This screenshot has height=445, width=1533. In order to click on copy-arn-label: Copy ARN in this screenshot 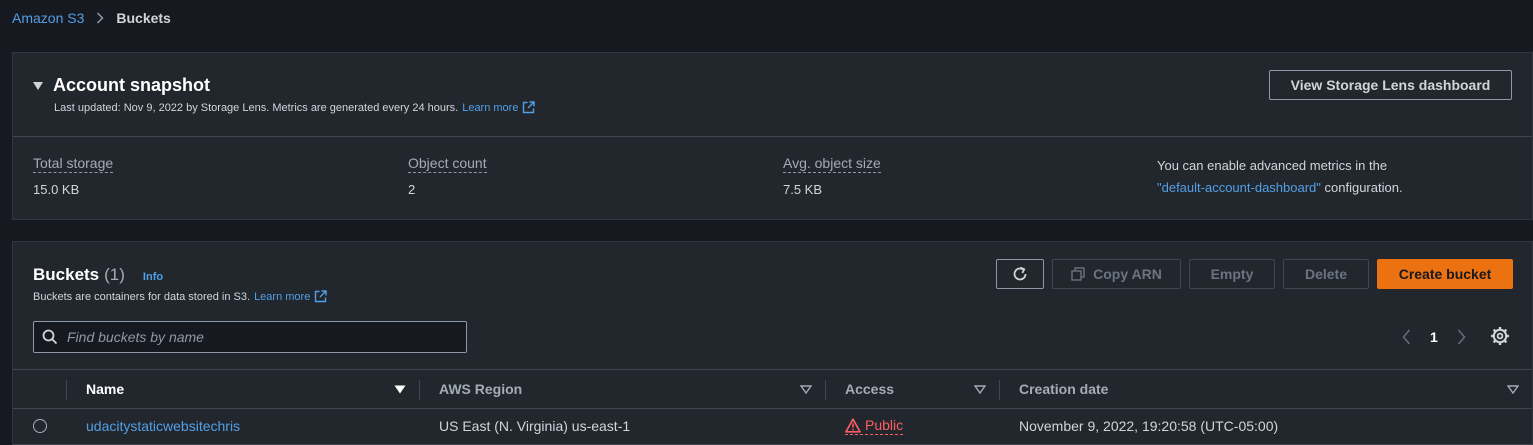, I will do `click(1127, 274)`.